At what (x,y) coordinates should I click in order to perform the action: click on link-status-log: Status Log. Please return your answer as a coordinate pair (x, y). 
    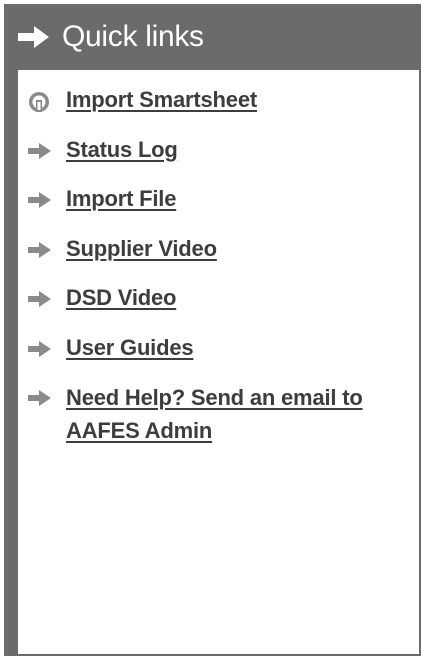
    Looking at the image, I should click on (122, 150).